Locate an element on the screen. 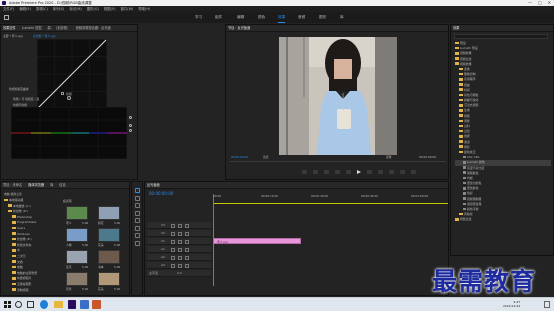  media-thumbnail: 鲜花 5:00 is located at coordinates (110, 216).